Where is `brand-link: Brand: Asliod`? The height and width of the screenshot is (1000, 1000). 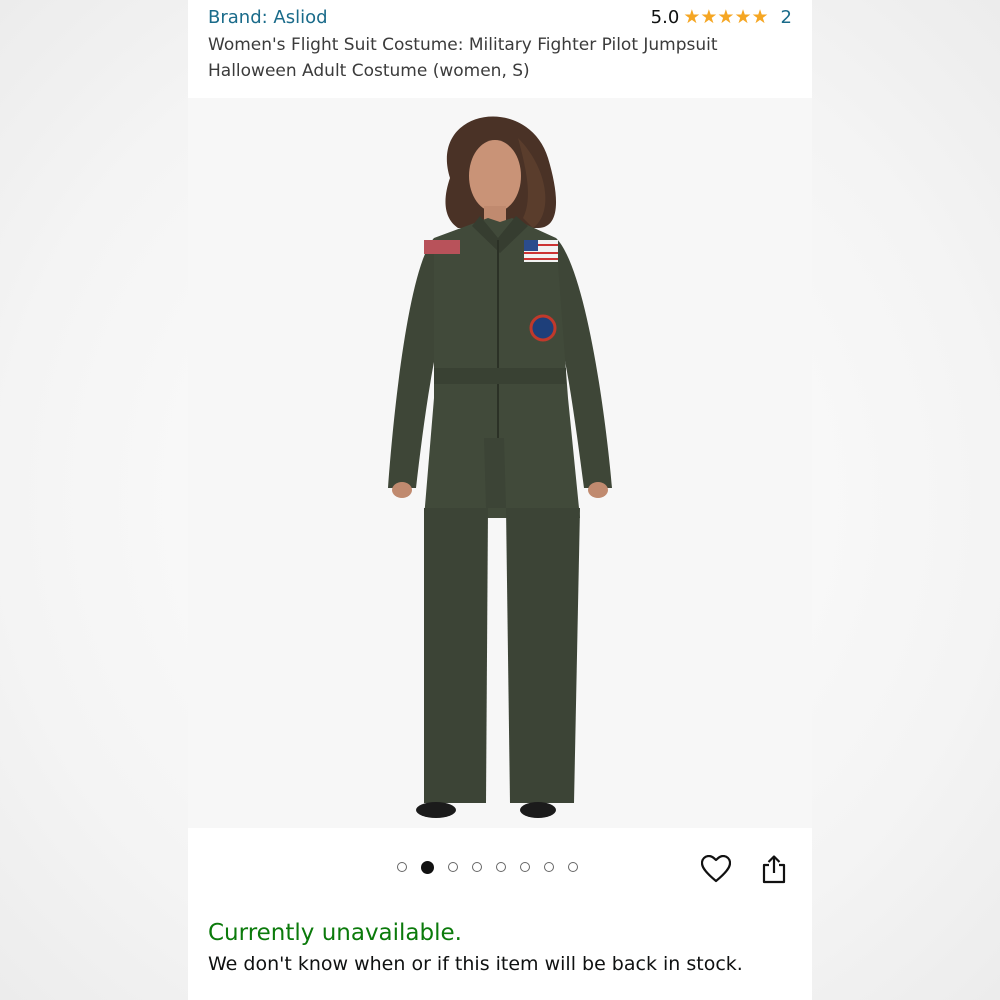 brand-link: Brand: Asliod is located at coordinates (268, 17).